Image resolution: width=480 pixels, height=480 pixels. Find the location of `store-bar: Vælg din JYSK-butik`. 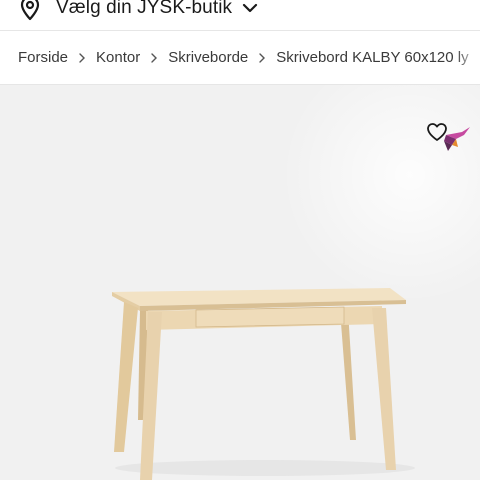

store-bar: Vælg din JYSK-butik is located at coordinates (240, 15).